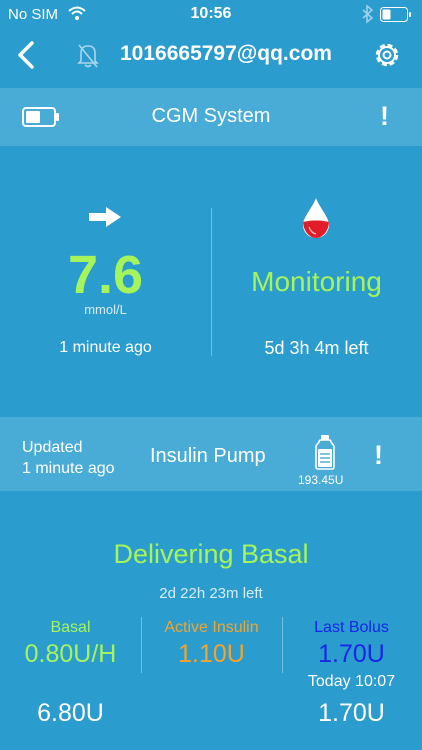 This screenshot has height=750, width=422. I want to click on glucose-unit: mmol/L, so click(105, 309).